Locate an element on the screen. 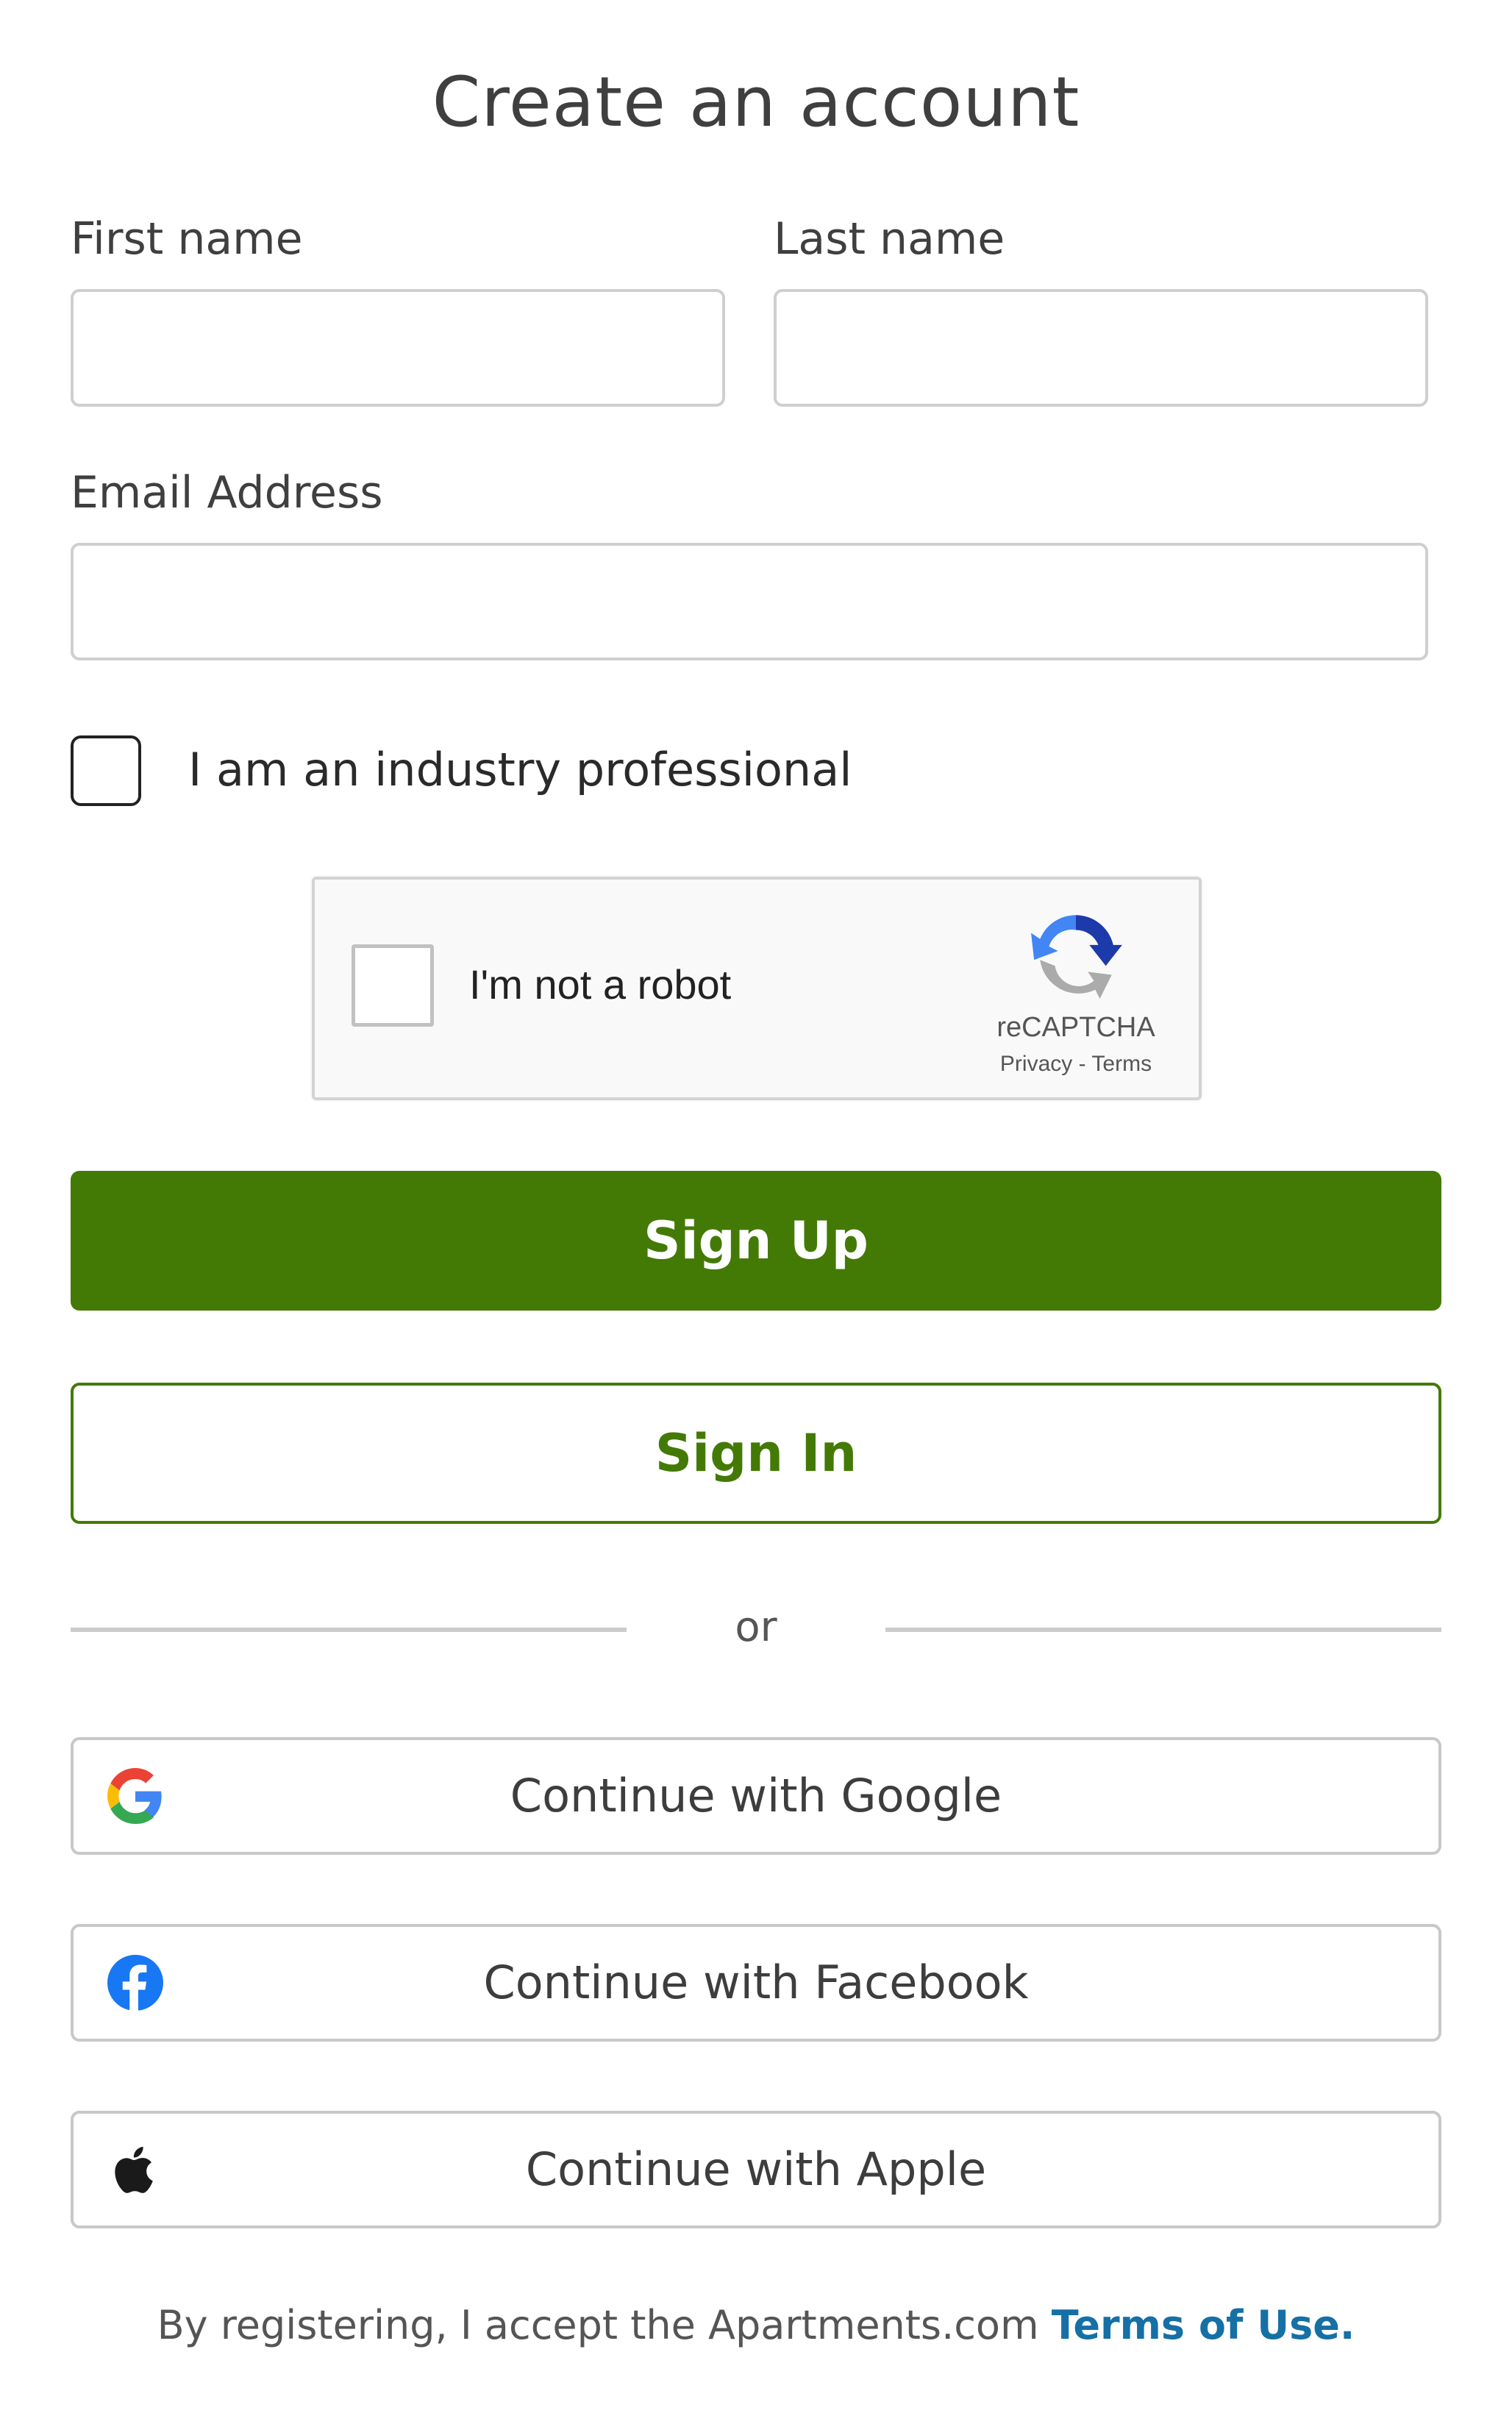 Image resolution: width=1512 pixels, height=2427 pixels. continue-with-google-button: Continue with Google is located at coordinates (756, 1796).